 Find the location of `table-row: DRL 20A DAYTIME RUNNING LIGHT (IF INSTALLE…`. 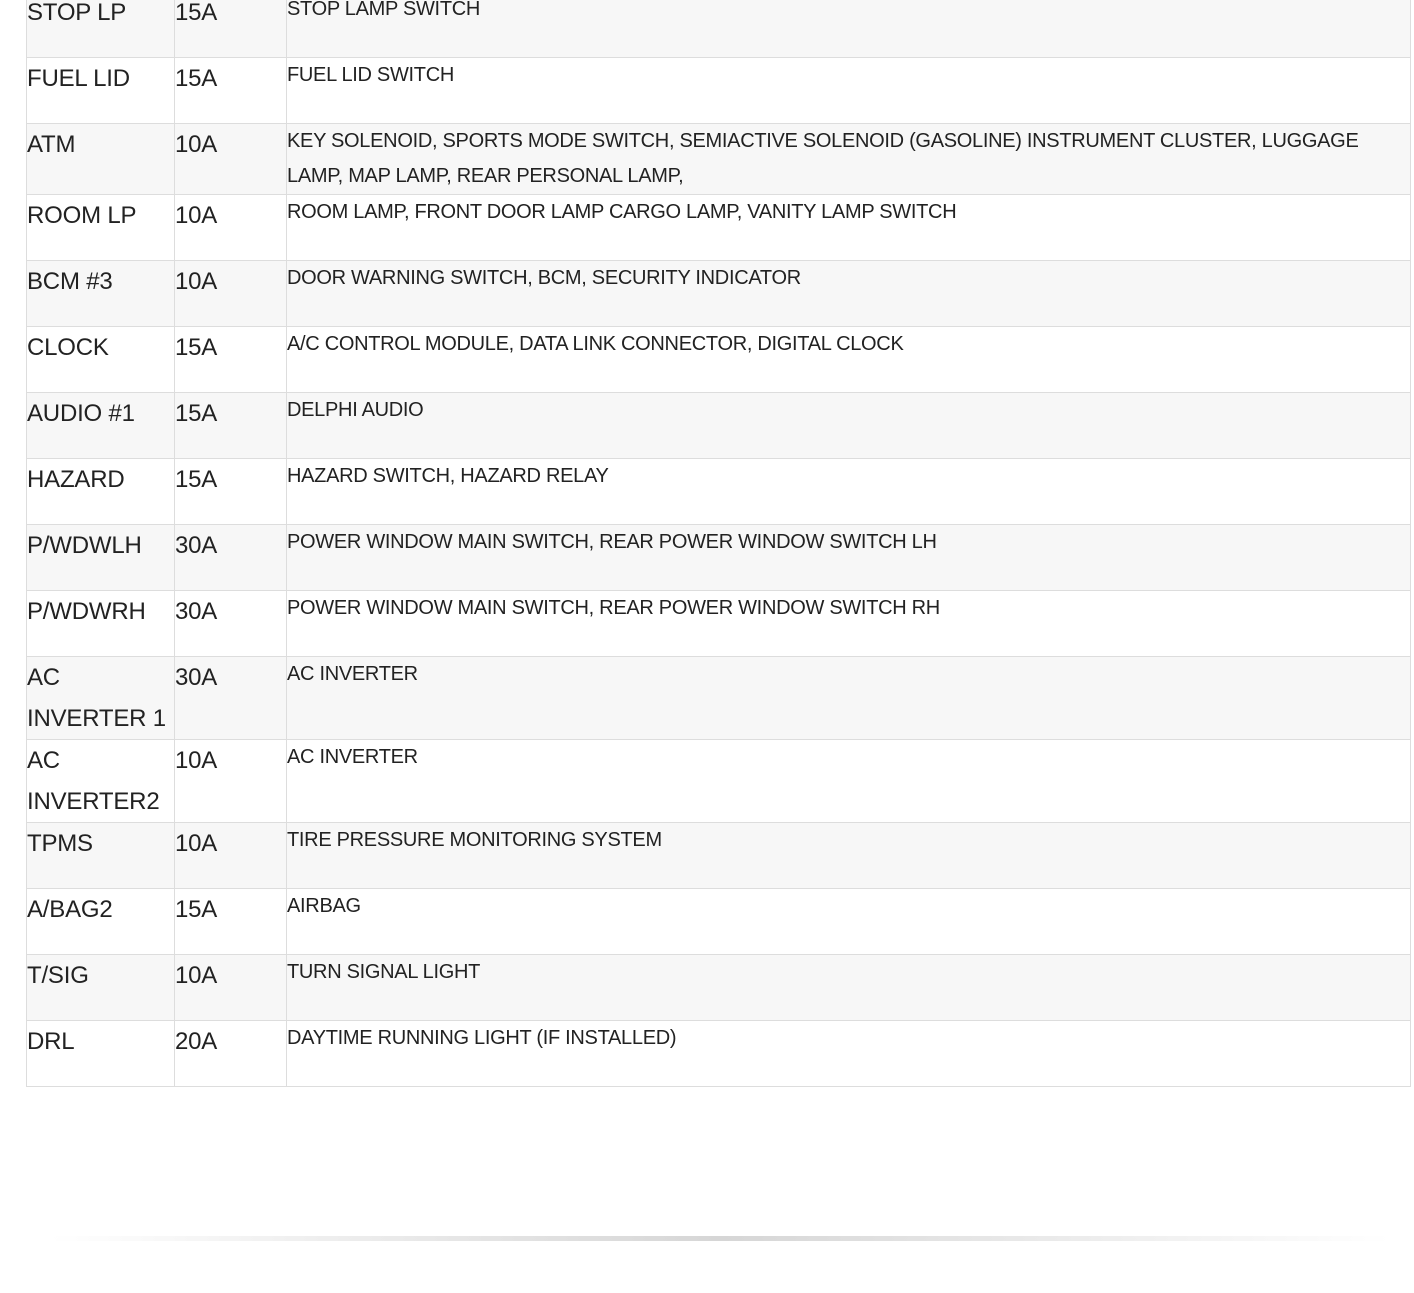

table-row: DRL 20A DAYTIME RUNNING LIGHT (IF INSTALLE… is located at coordinates (718, 1053).